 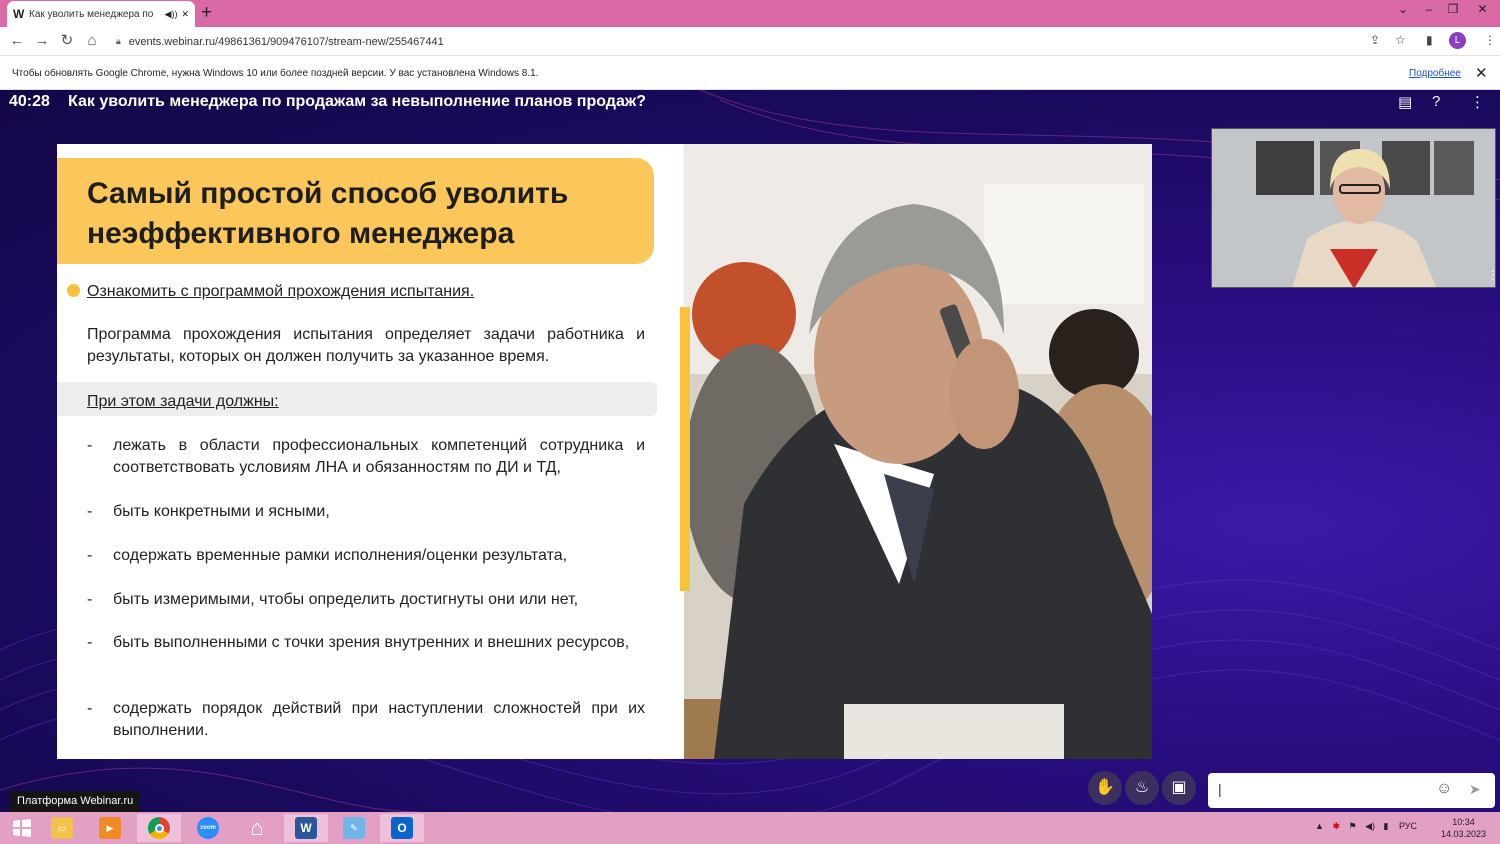 What do you see at coordinates (1490, 40) in the screenshot?
I see `menu-kebab-icon: ⋮` at bounding box center [1490, 40].